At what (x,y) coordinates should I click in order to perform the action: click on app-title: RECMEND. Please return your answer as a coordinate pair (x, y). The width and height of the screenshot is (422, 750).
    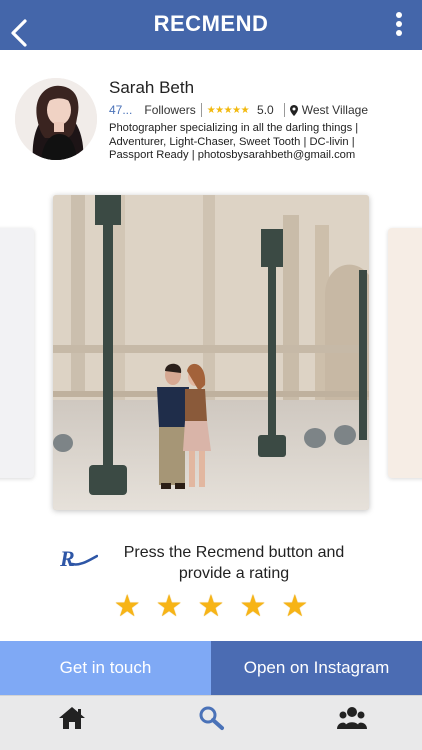
    Looking at the image, I should click on (211, 23).